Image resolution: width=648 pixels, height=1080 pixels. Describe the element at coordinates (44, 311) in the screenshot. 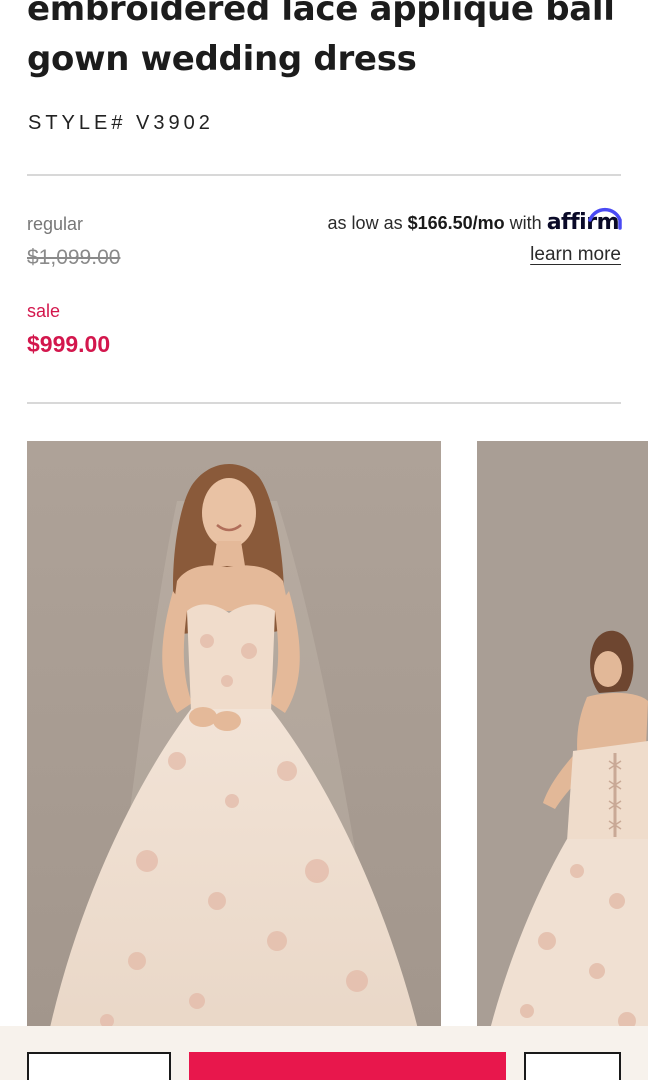

I see `sale-price-label: sale` at that location.